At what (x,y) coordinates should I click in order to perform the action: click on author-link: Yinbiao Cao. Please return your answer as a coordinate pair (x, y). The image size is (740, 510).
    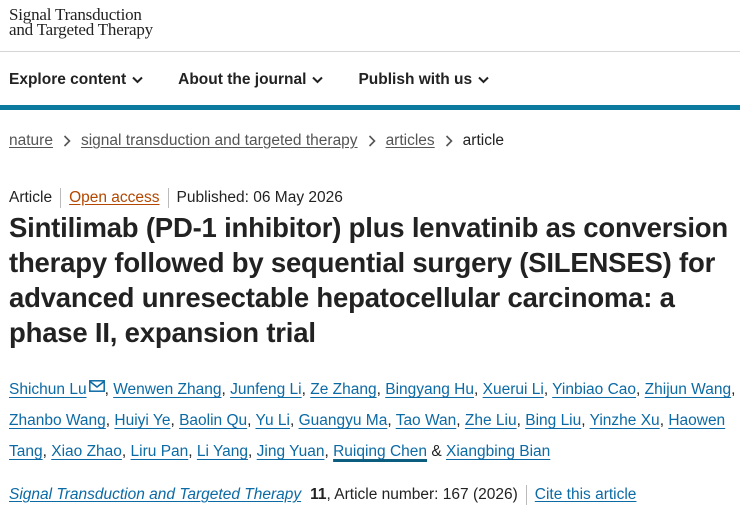
    Looking at the image, I should click on (594, 389).